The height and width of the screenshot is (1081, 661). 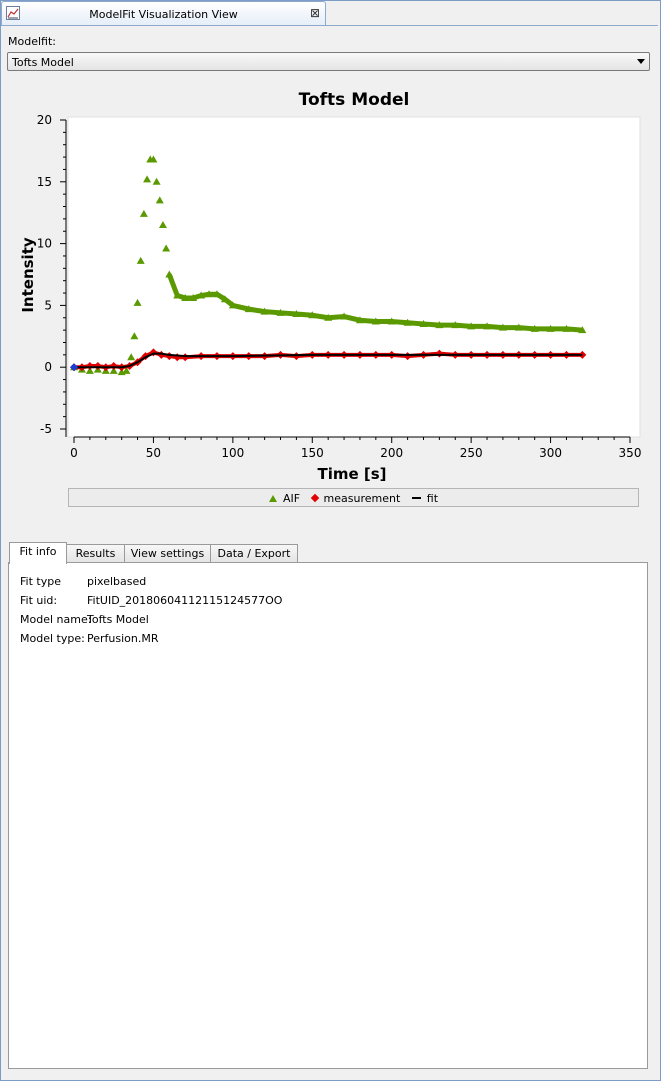 What do you see at coordinates (630, 453) in the screenshot?
I see `x-tick-label: 350` at bounding box center [630, 453].